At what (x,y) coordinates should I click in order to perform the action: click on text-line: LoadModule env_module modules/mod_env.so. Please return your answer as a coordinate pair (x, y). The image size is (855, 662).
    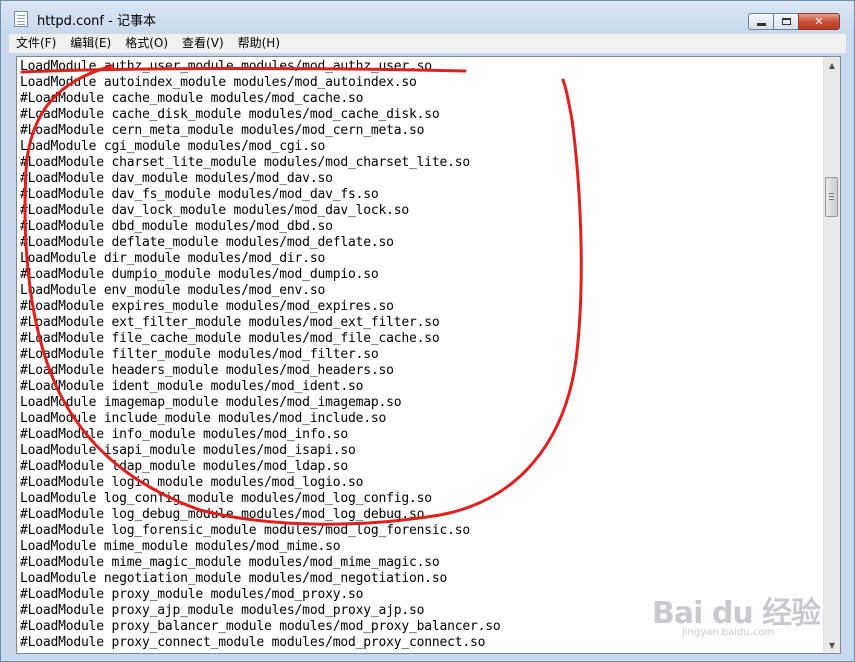
    Looking at the image, I should click on (420, 291).